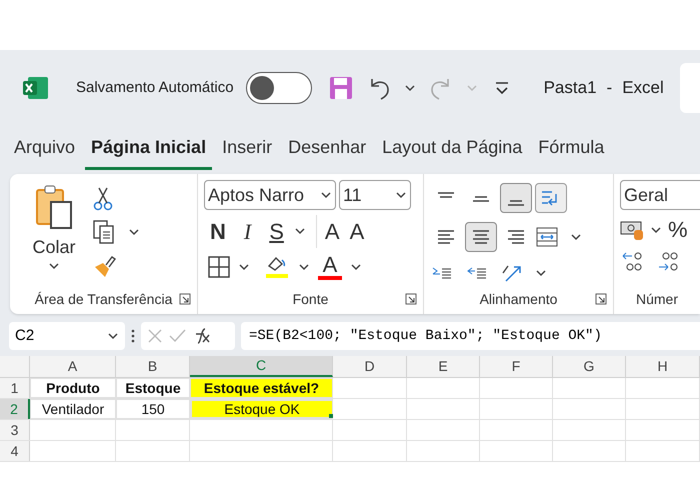 The width and height of the screenshot is (700, 500). What do you see at coordinates (470, 336) in the screenshot?
I see `formula-field: =SE(B2<100; "Estoque Baixo"; "Estoque OK")` at bounding box center [470, 336].